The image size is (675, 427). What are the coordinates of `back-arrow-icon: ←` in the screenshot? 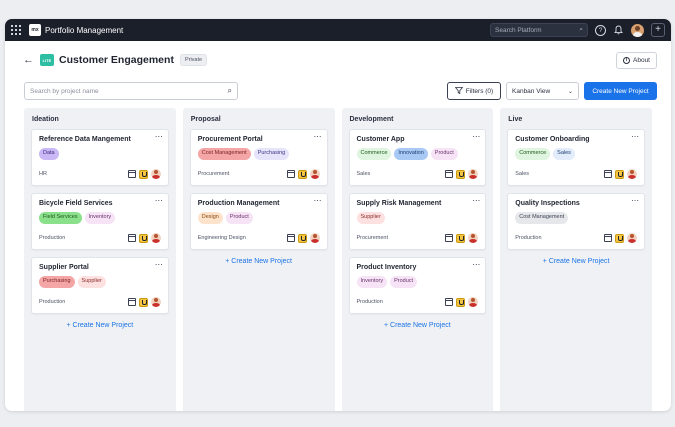 It's located at (28, 60).